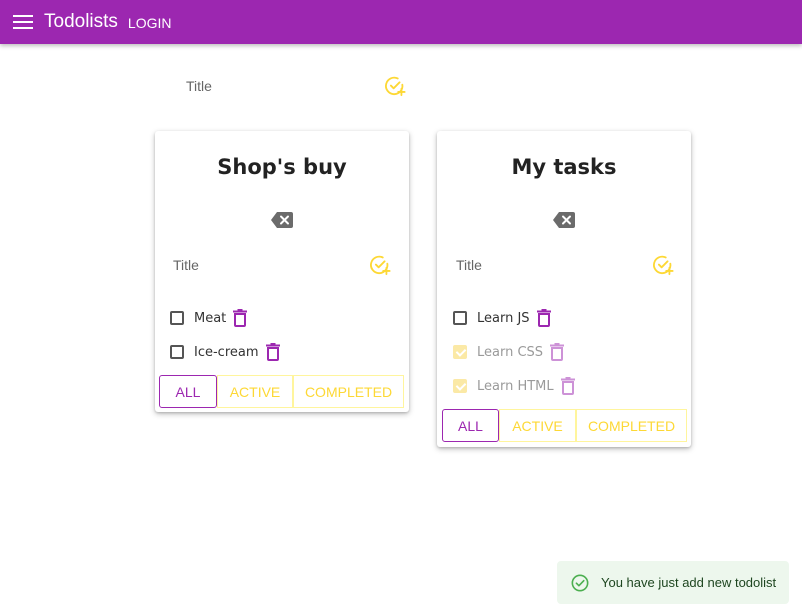  I want to click on task-title: Learn HTML, so click(515, 386).